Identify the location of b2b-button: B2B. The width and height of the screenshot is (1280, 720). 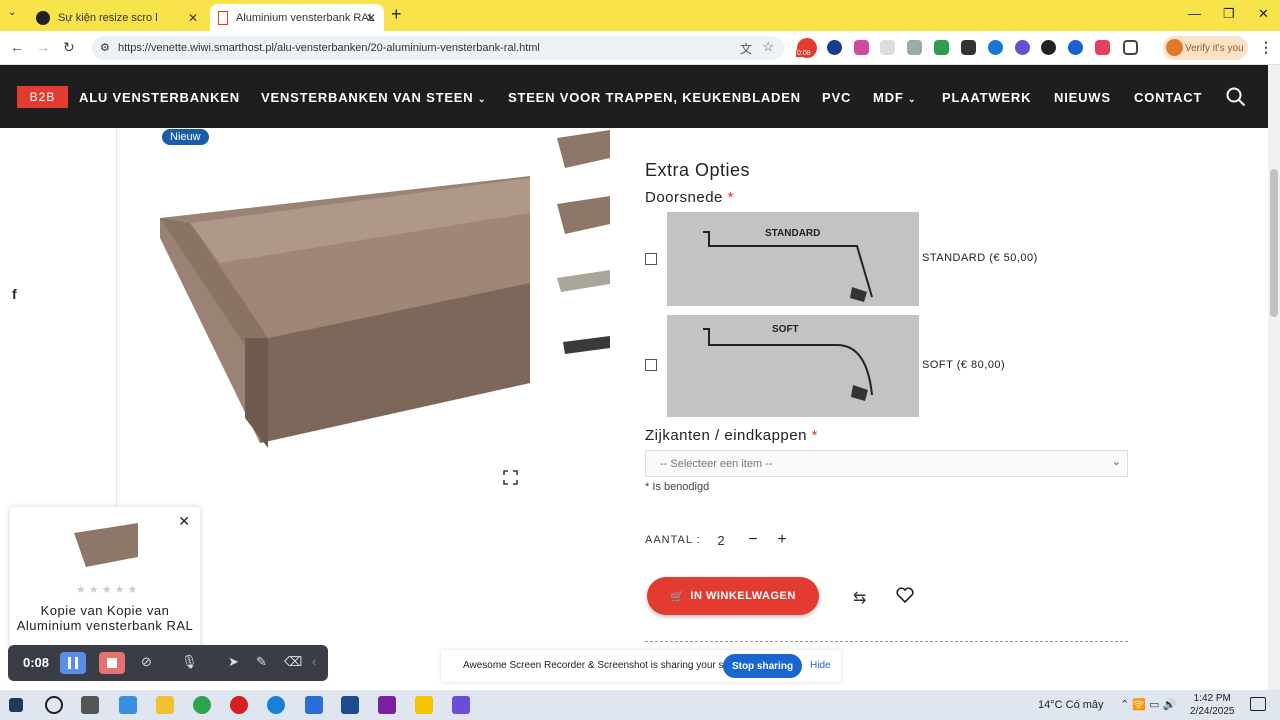
(42, 97).